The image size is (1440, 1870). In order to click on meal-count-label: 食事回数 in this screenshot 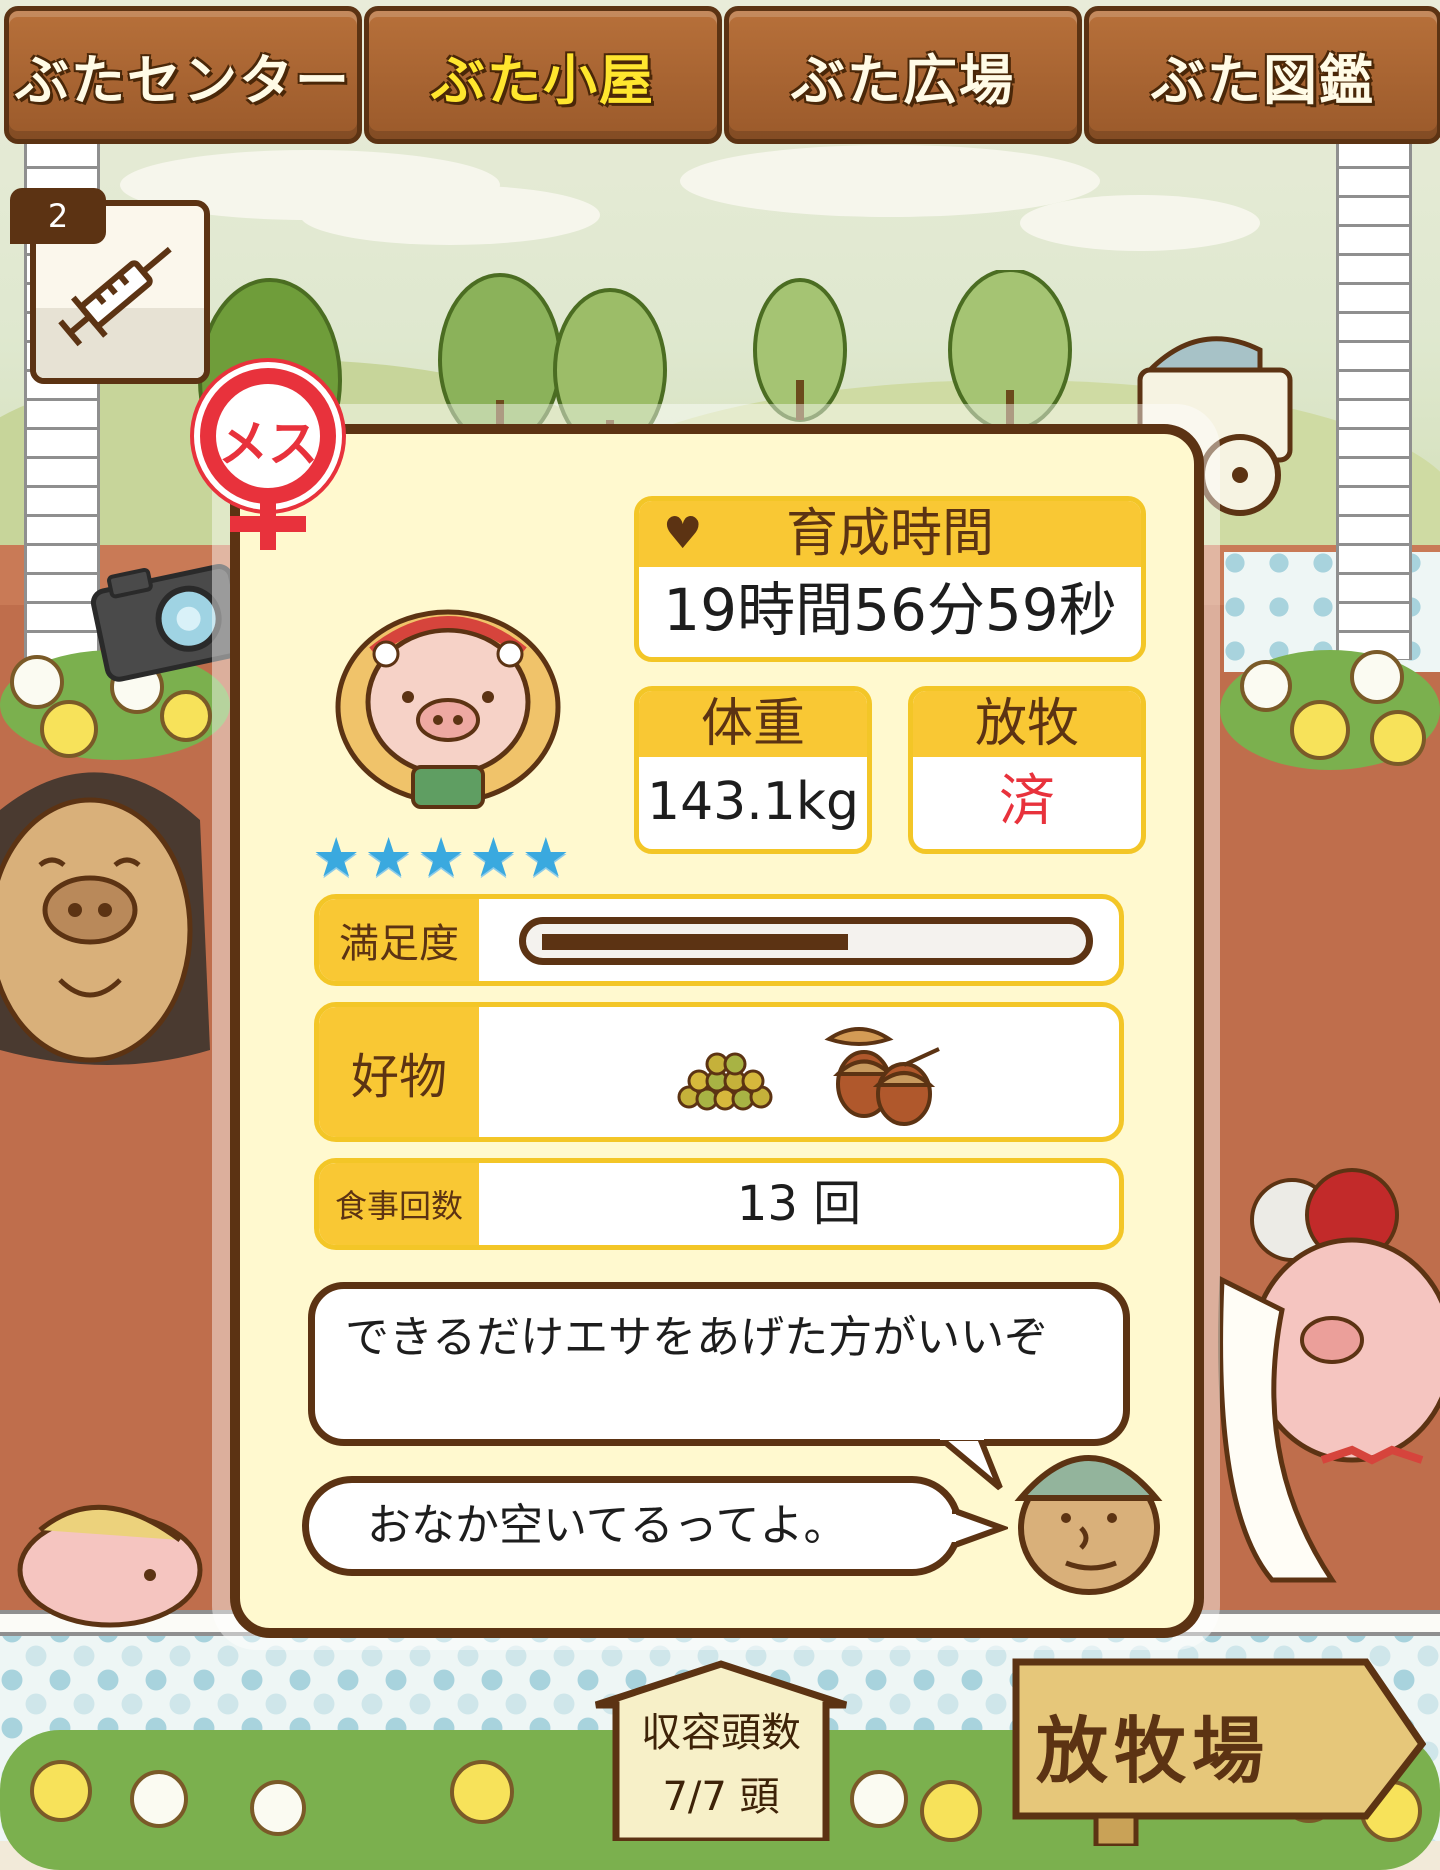, I will do `click(399, 1204)`.